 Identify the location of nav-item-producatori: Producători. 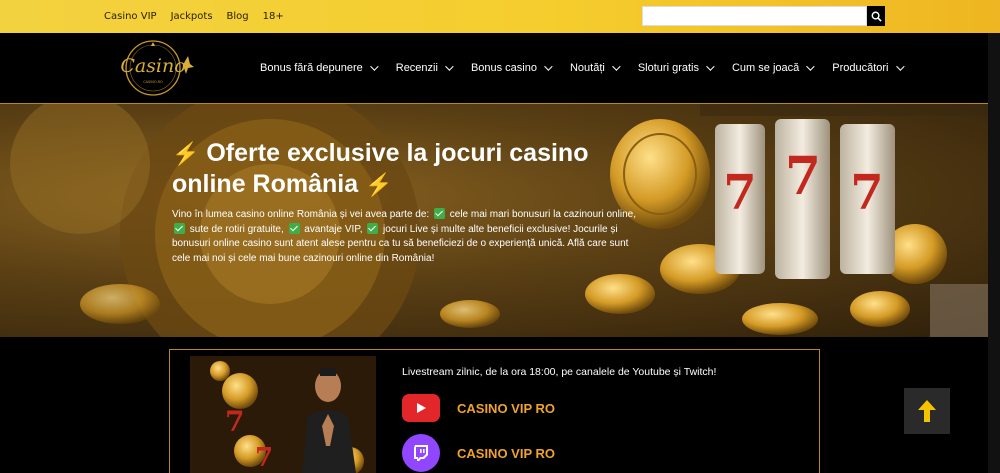
(868, 68).